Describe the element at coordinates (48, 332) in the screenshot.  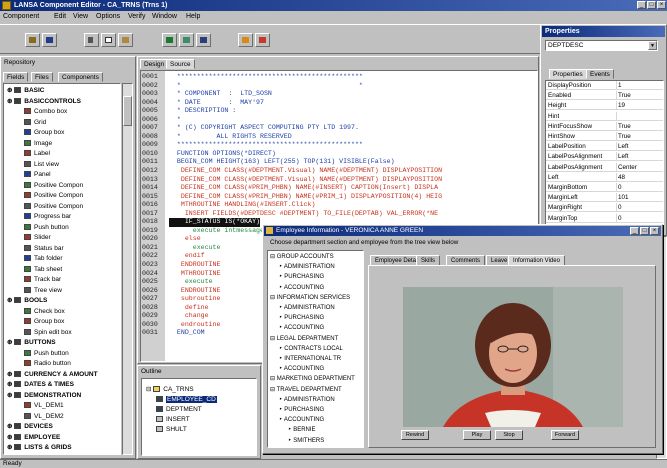
I see `tree-item: Spin edit box` at that location.